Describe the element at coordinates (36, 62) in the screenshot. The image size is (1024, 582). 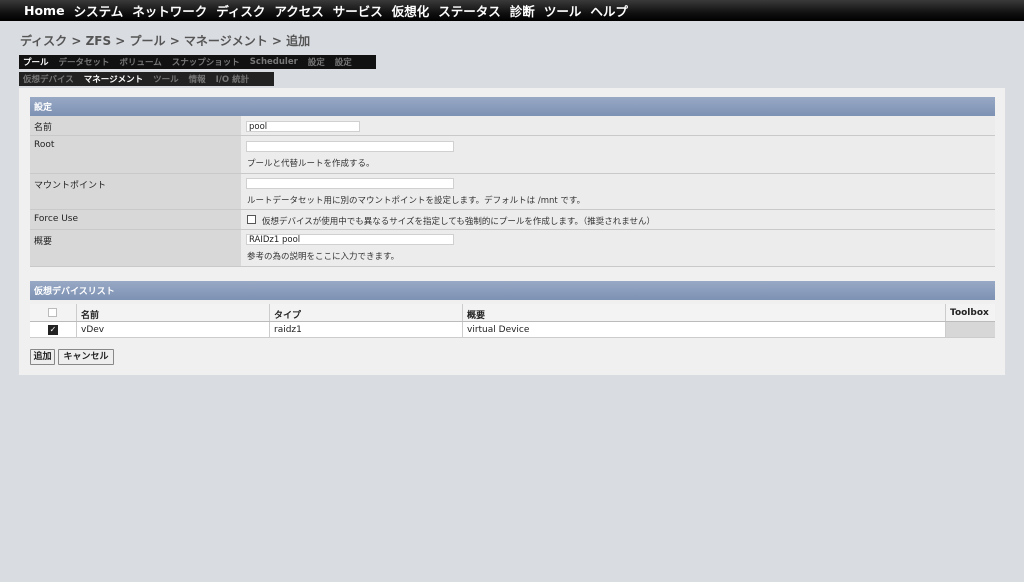
I see `tab-pool: プール` at that location.